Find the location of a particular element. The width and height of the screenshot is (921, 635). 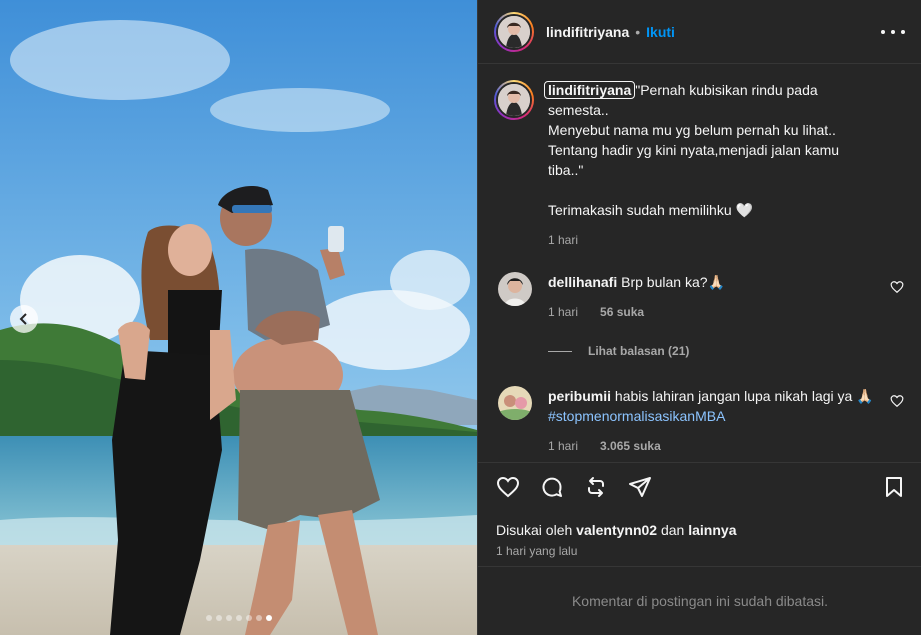

heart-icon is located at coordinates (508, 487).